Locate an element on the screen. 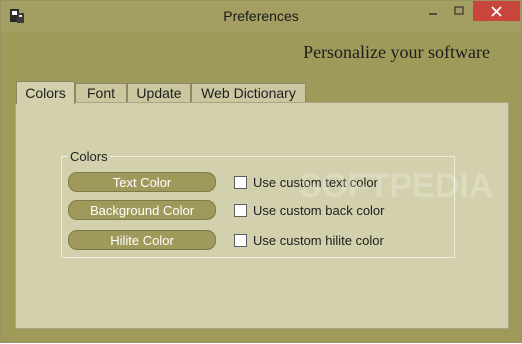 Image resolution: width=522 pixels, height=344 pixels. text-color-button: Text Color is located at coordinates (142, 182).